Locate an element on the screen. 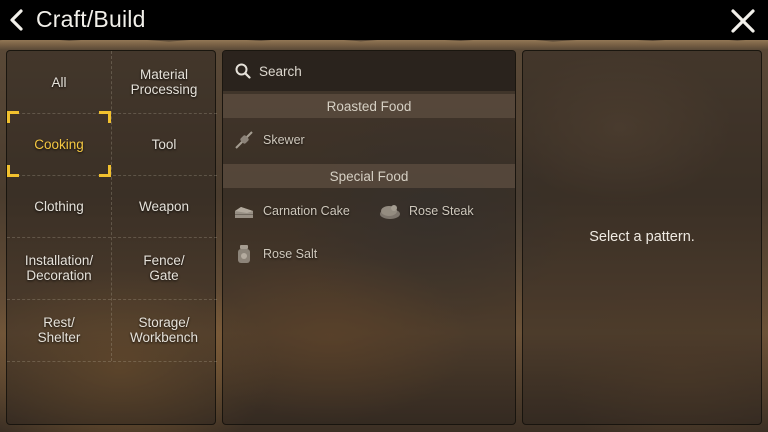 The image size is (768, 432). section-header-roasted-food: Roasted Food is located at coordinates (369, 106).